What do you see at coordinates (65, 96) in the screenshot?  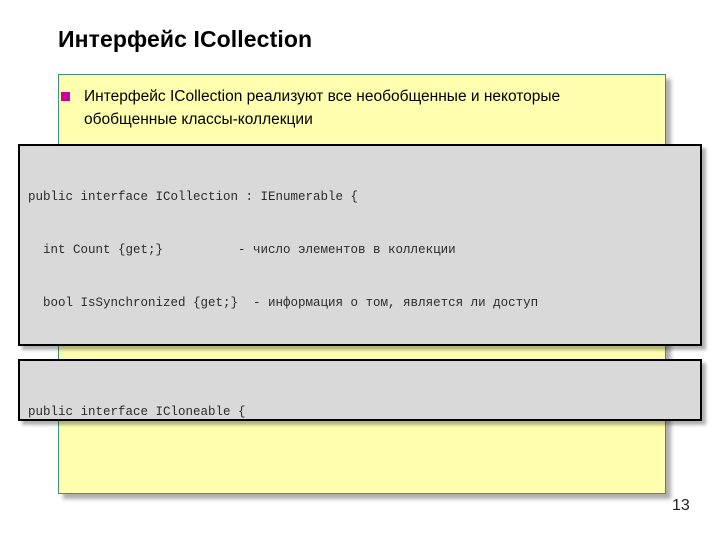 I see `square-bullet-icon` at bounding box center [65, 96].